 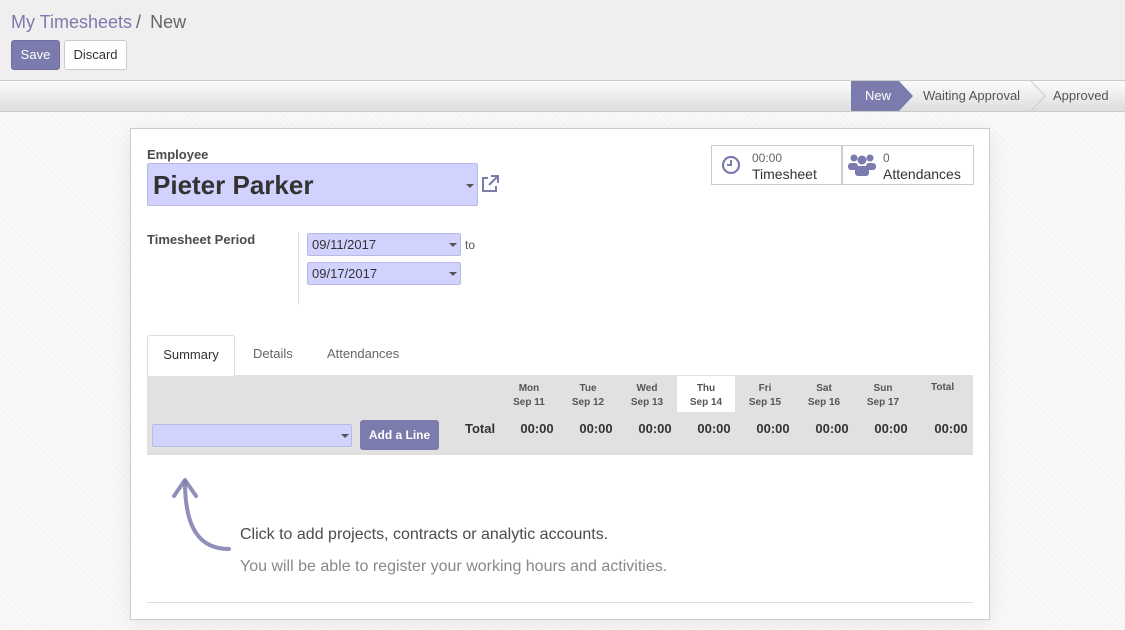 I want to click on day-header-wed: Wed Sep 13, so click(x=647, y=396).